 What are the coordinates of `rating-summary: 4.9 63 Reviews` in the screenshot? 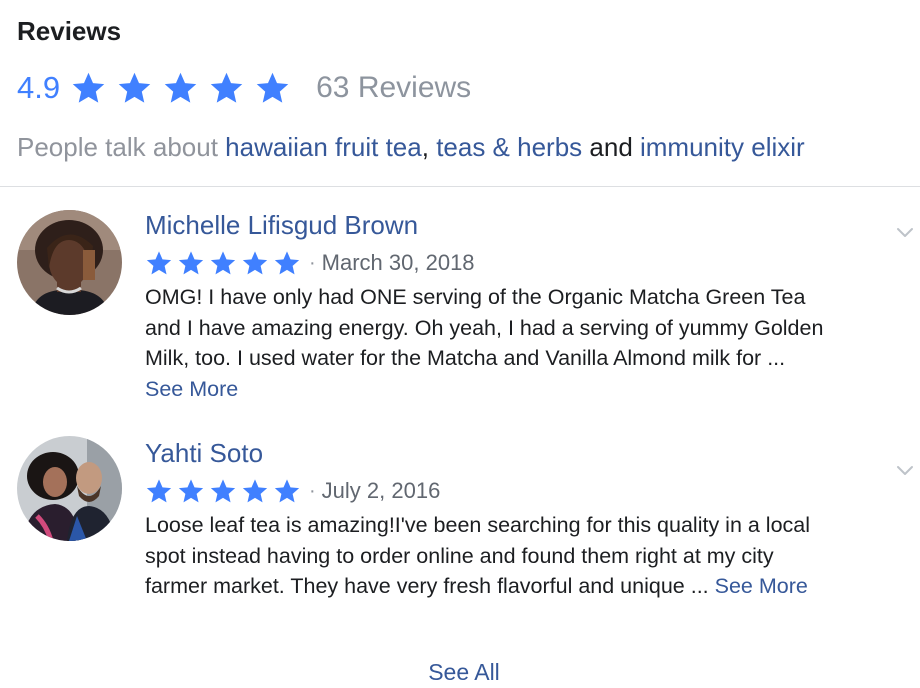 It's located at (244, 88).